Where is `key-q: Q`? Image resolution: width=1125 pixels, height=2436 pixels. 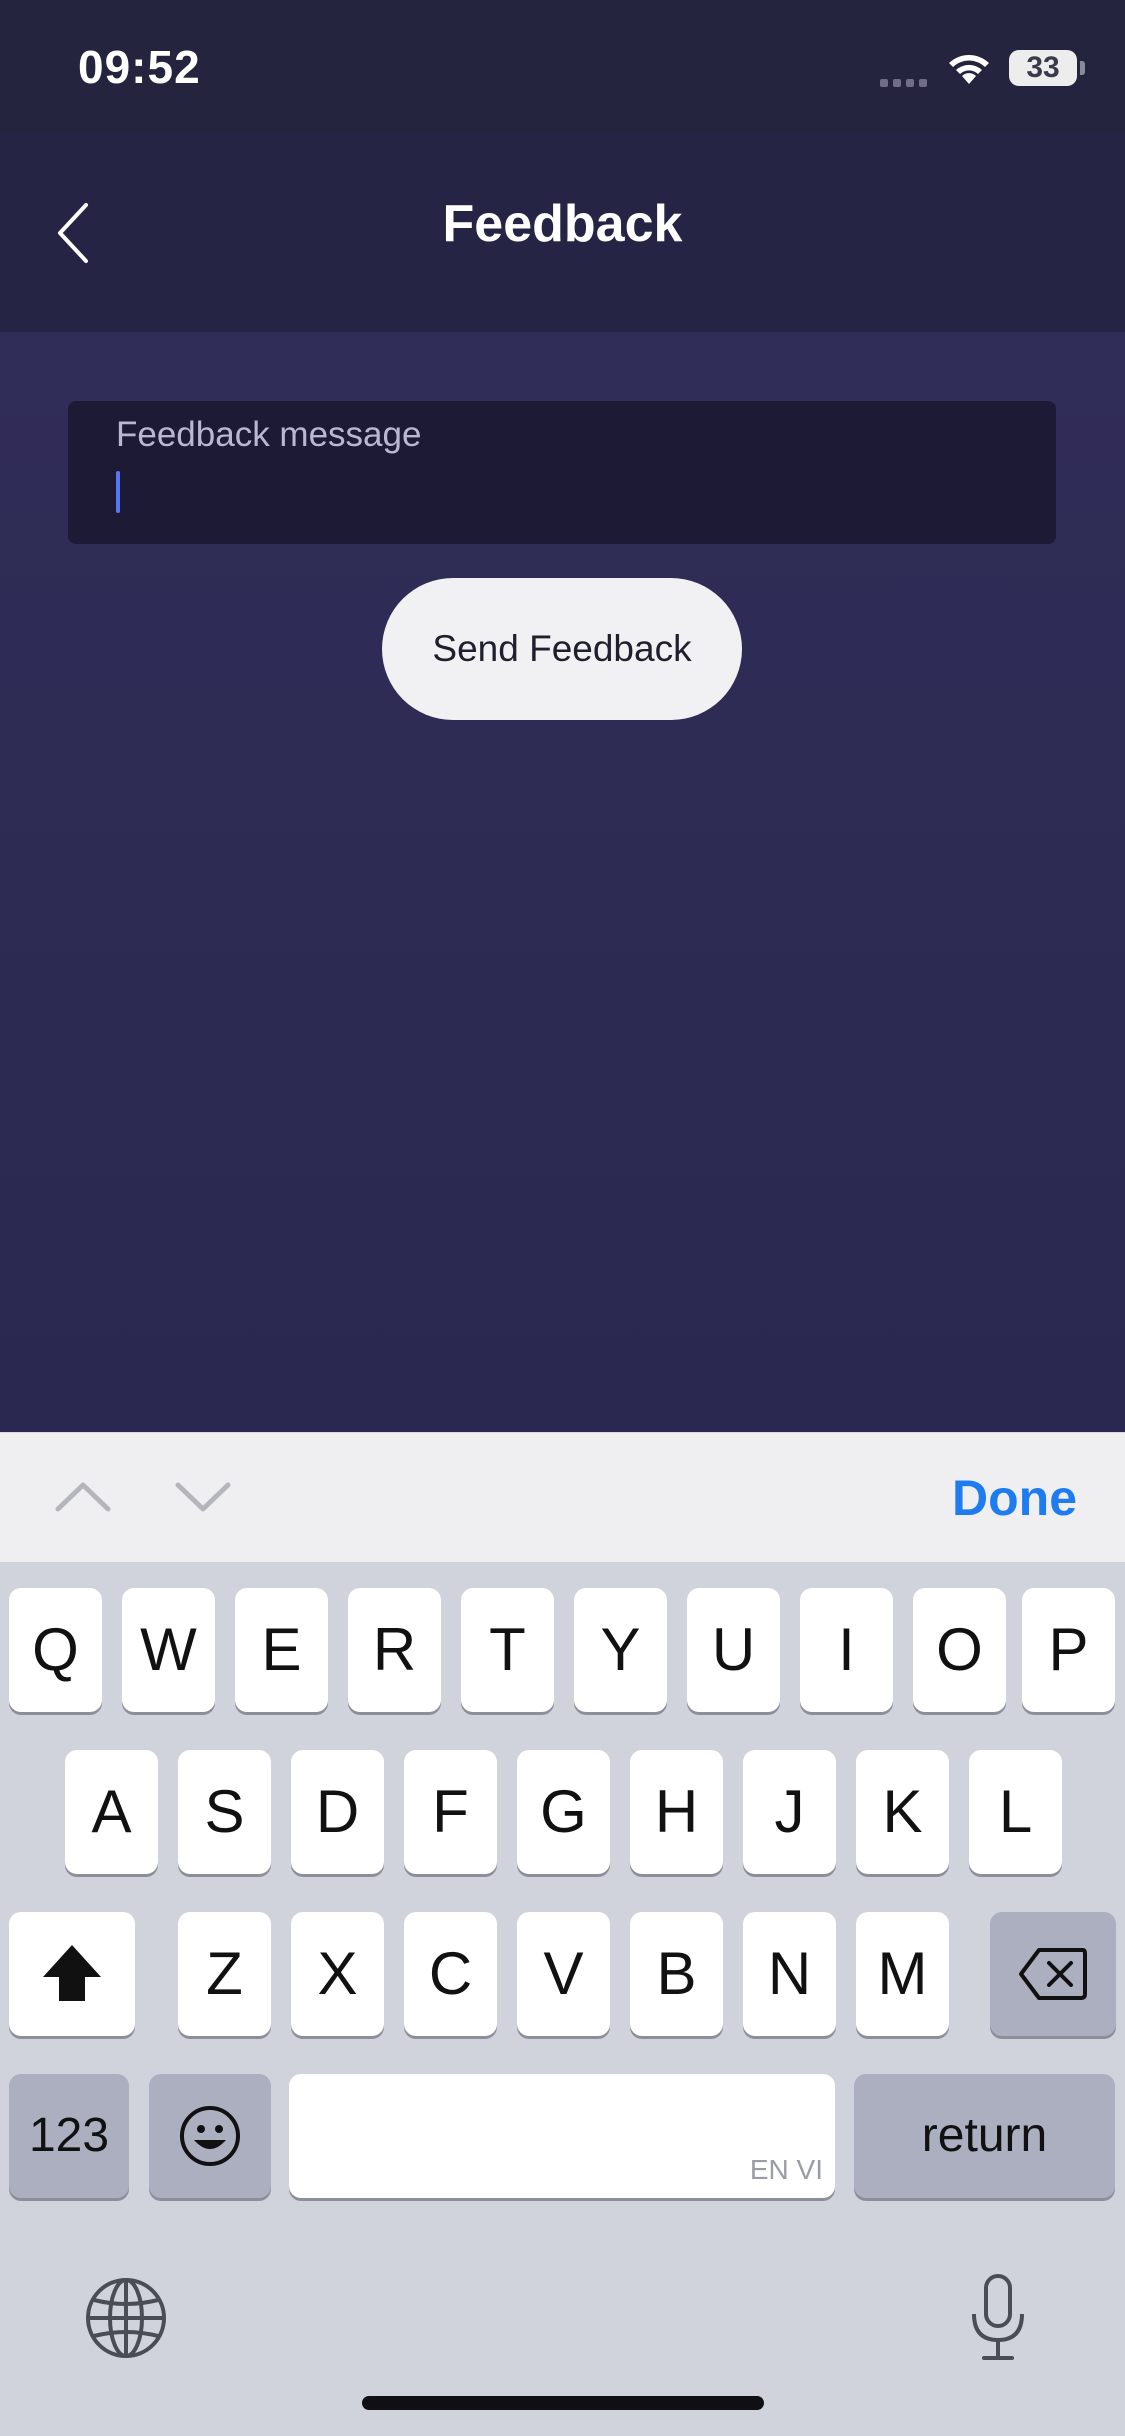 key-q: Q is located at coordinates (55, 1650).